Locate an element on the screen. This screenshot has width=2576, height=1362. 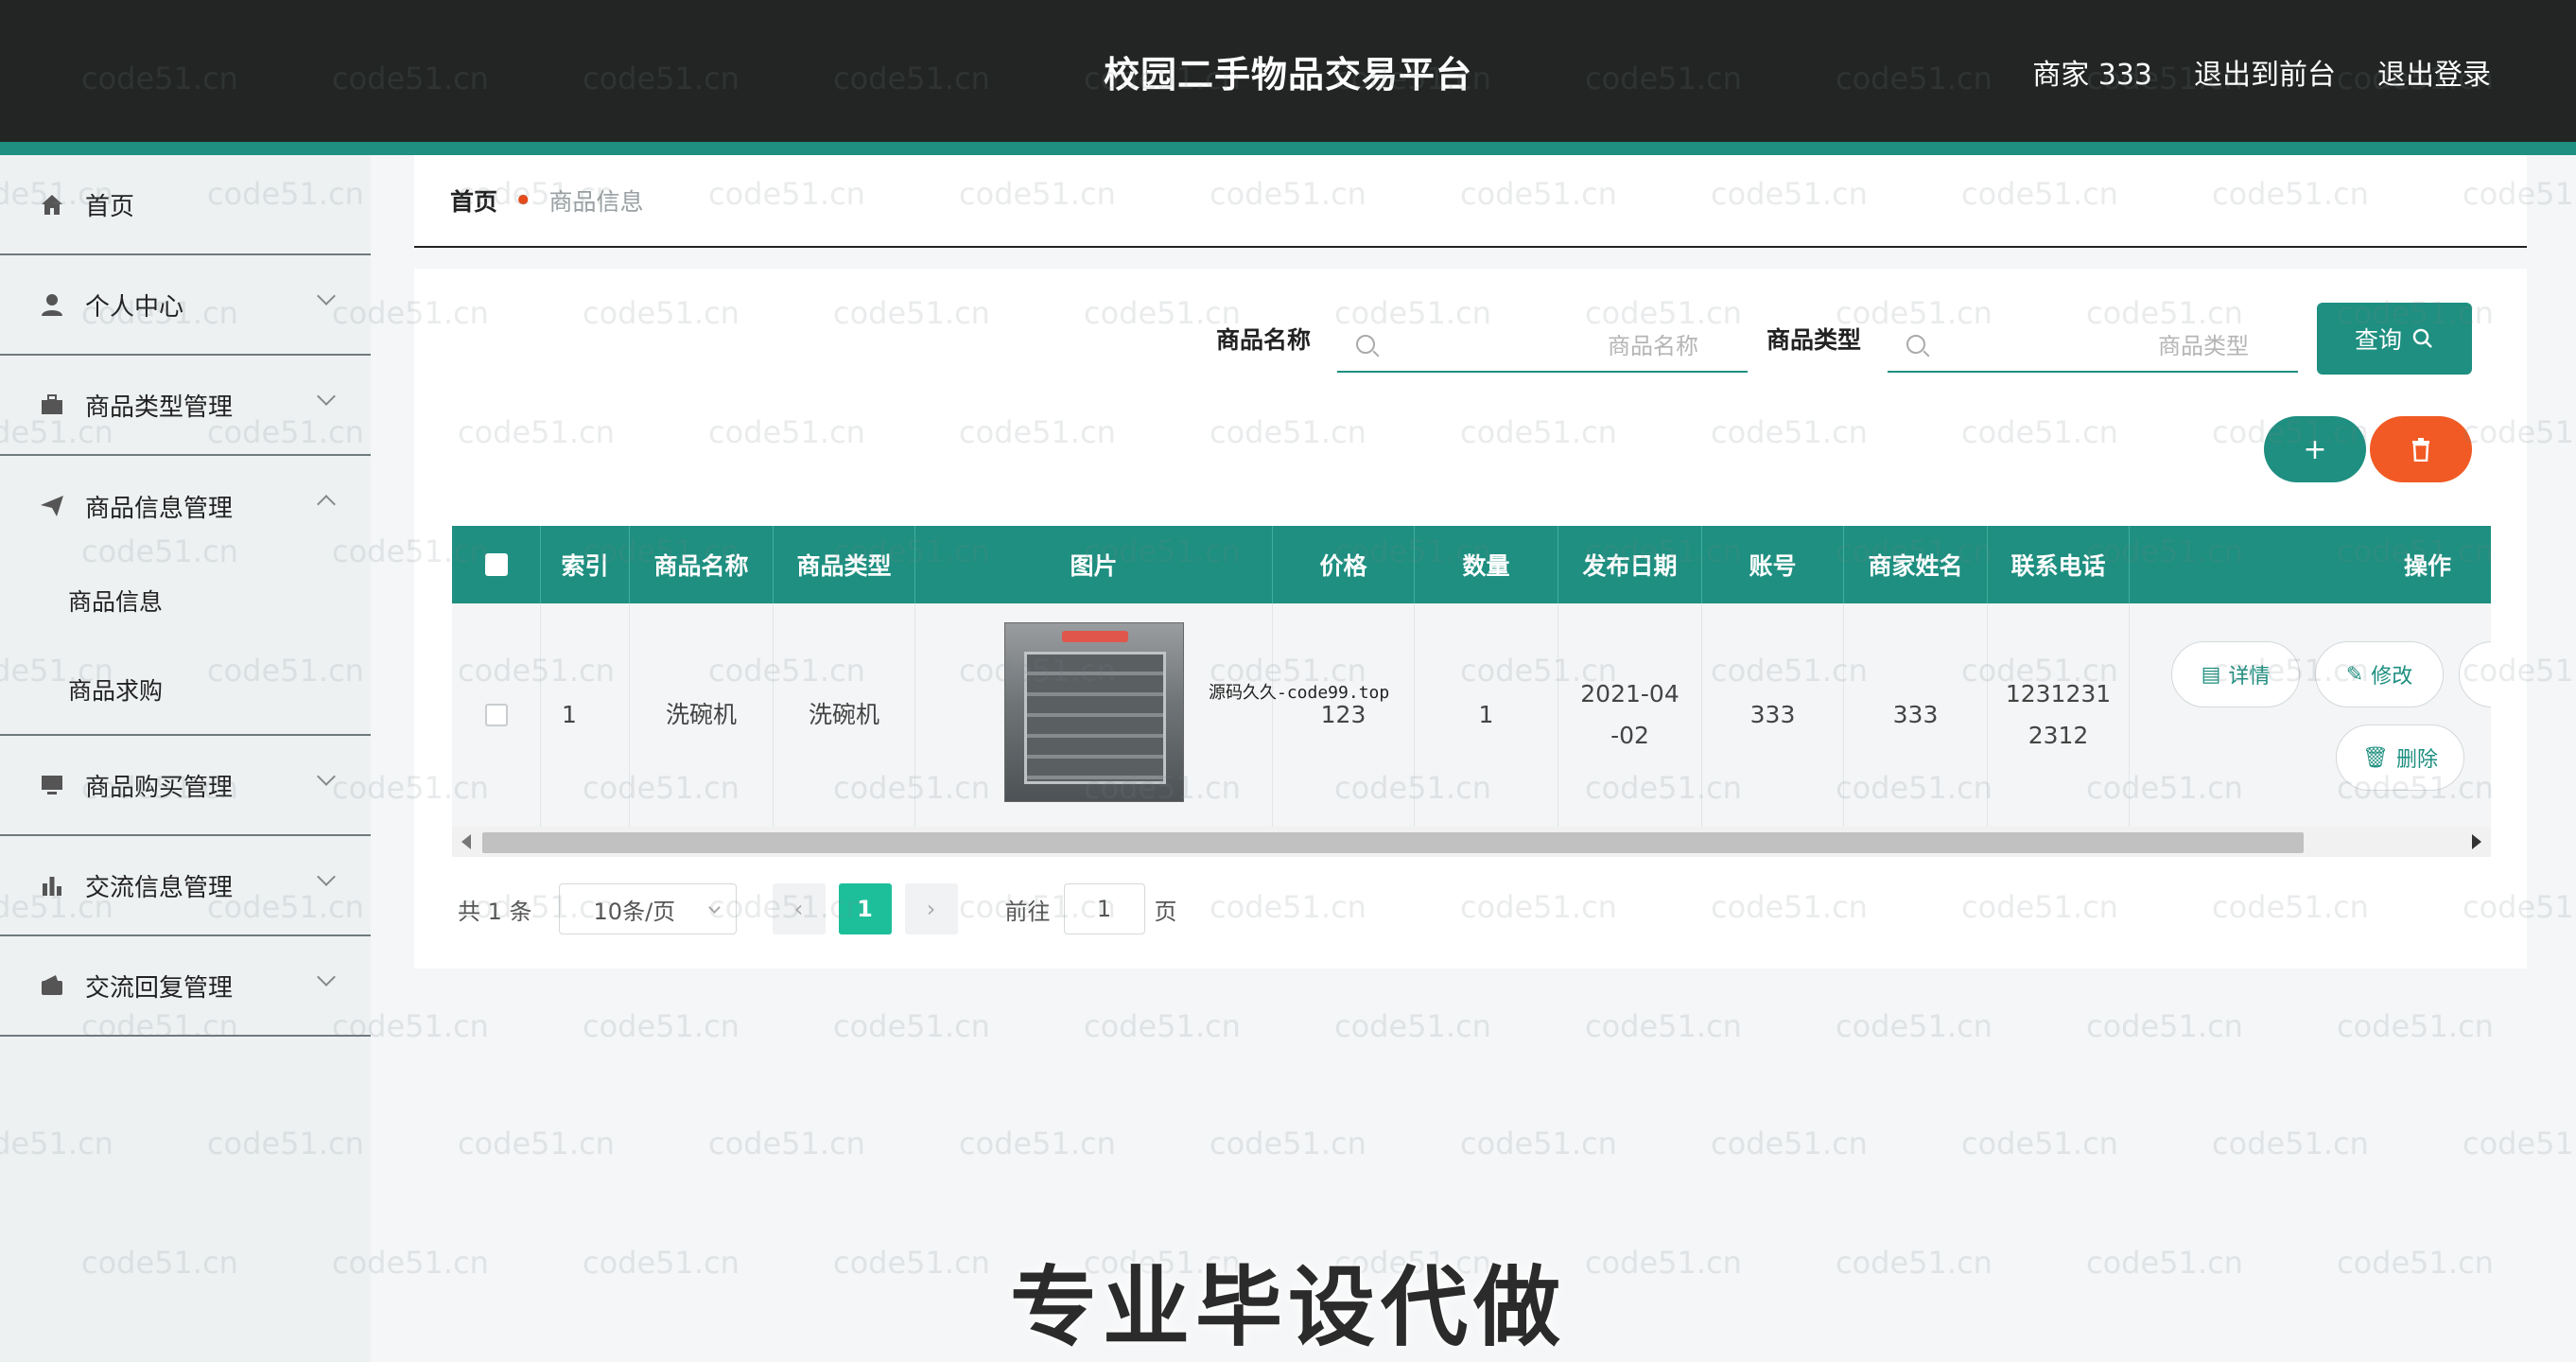
header-name: 商品名称 is located at coordinates (702, 564).